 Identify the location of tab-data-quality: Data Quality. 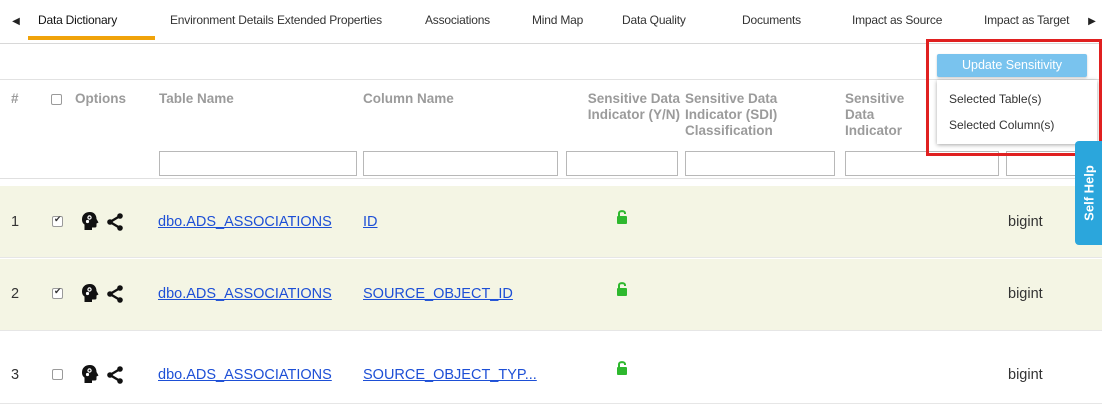
(654, 20).